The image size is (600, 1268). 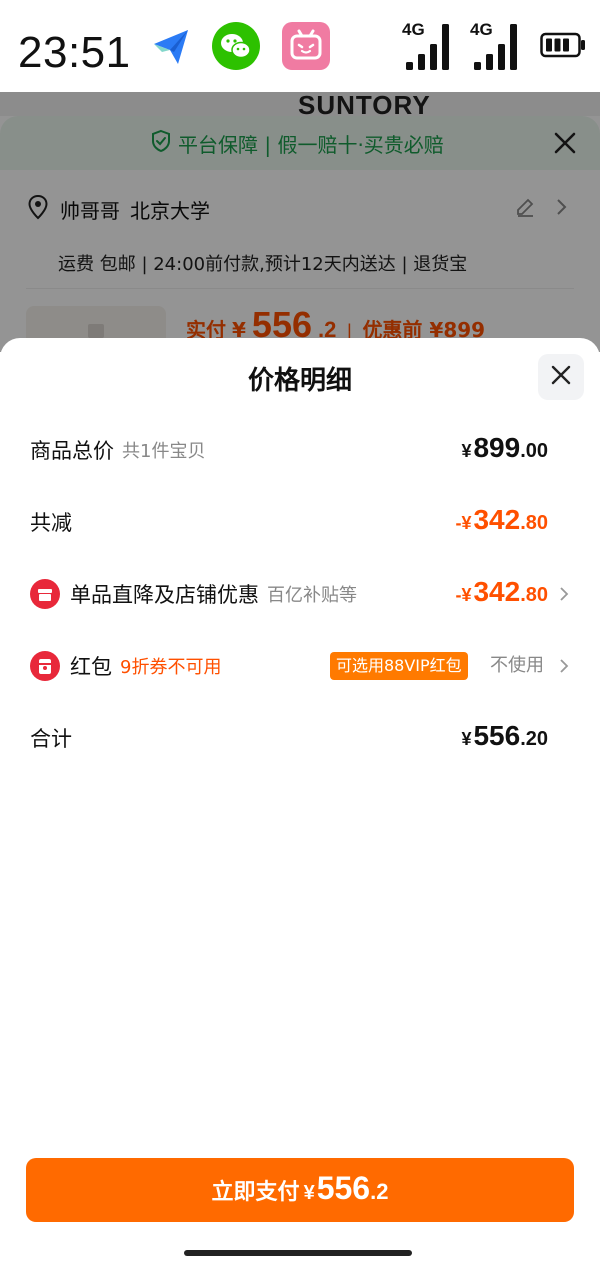 I want to click on pay-now-button: 立即支付 ¥ 556 .2, so click(x=300, y=1190).